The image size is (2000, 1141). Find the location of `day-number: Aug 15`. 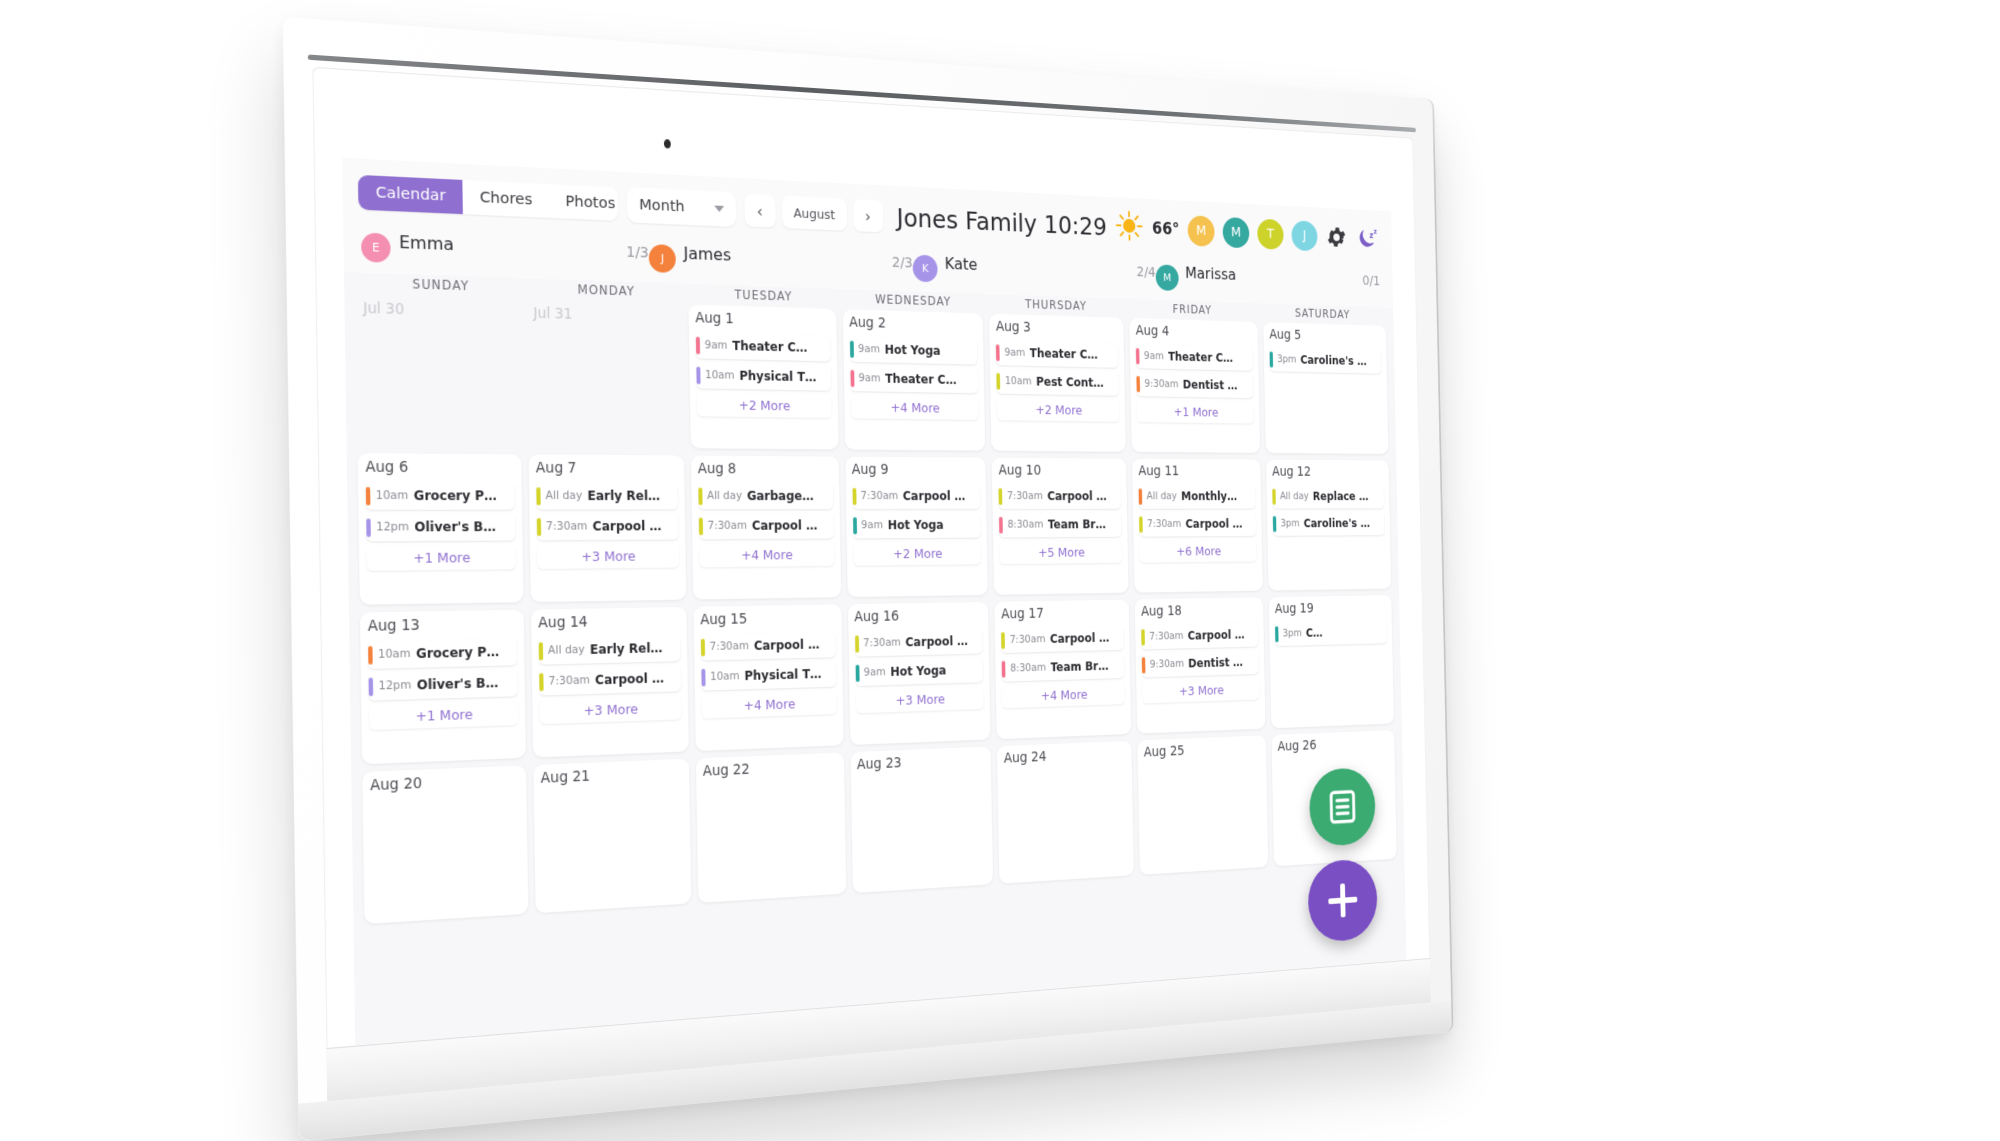

day-number: Aug 15 is located at coordinates (767, 620).